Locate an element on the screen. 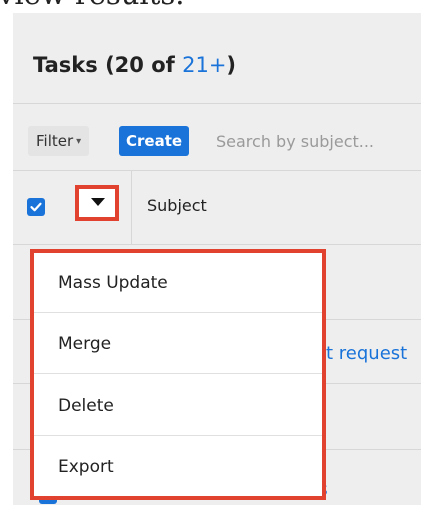  check-icon is located at coordinates (36, 207).